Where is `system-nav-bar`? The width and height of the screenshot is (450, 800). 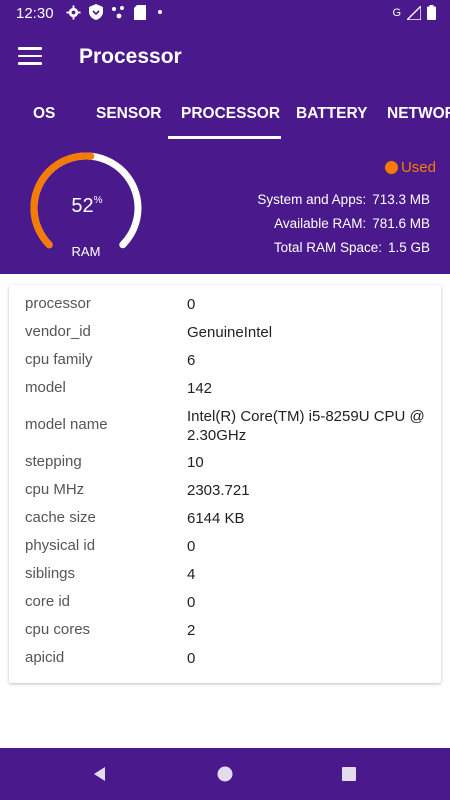
system-nav-bar is located at coordinates (225, 774).